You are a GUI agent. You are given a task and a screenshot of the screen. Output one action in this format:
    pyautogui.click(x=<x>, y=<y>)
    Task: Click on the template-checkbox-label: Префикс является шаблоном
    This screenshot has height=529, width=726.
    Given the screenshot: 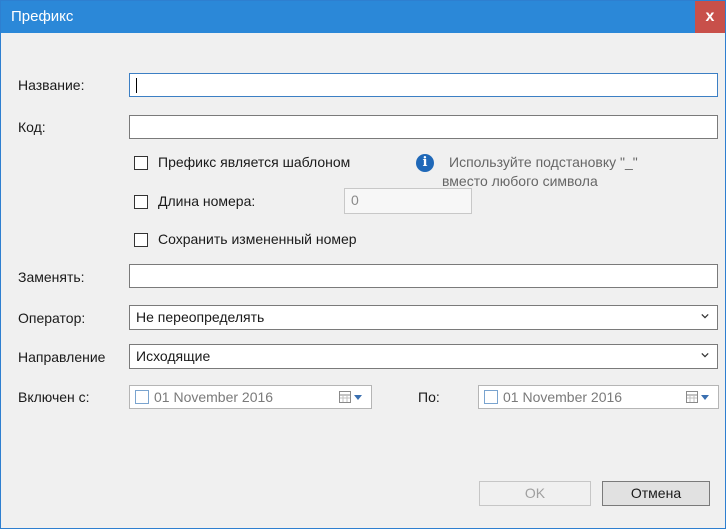 What is the action you would take?
    pyautogui.click(x=254, y=162)
    